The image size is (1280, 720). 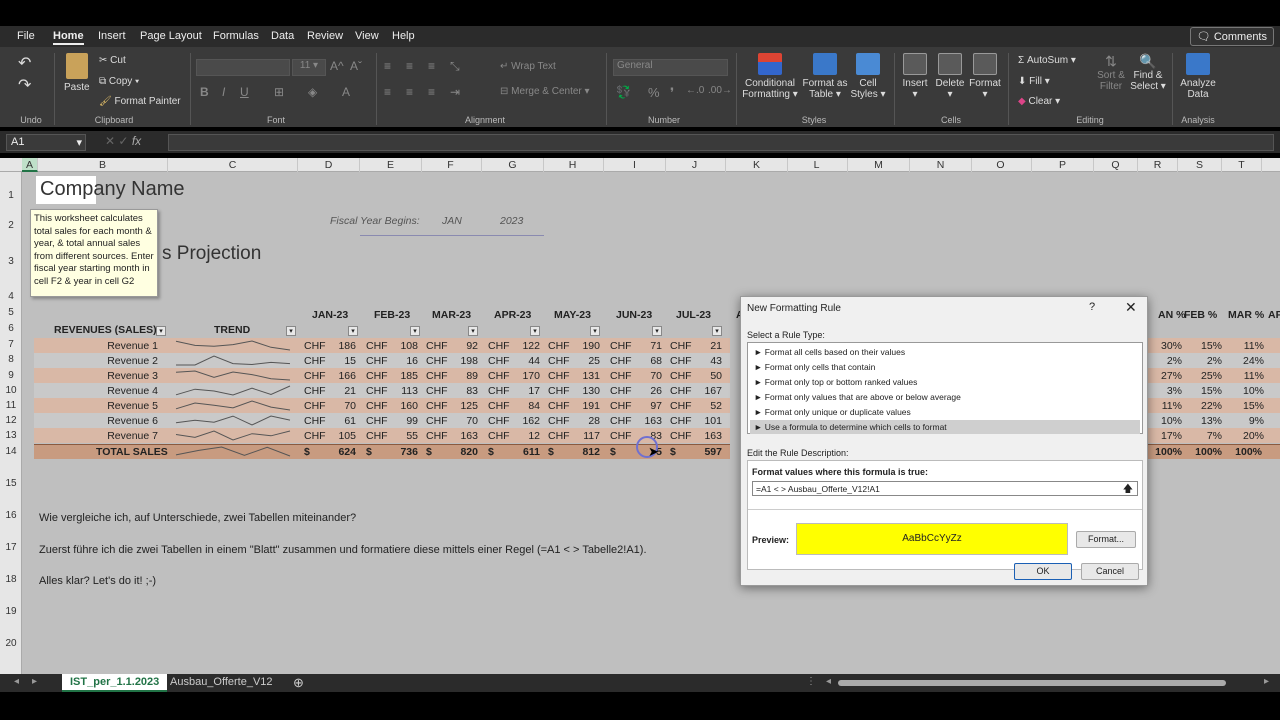 What do you see at coordinates (125, 346) in the screenshot?
I see `revenue-label: Revenue 1` at bounding box center [125, 346].